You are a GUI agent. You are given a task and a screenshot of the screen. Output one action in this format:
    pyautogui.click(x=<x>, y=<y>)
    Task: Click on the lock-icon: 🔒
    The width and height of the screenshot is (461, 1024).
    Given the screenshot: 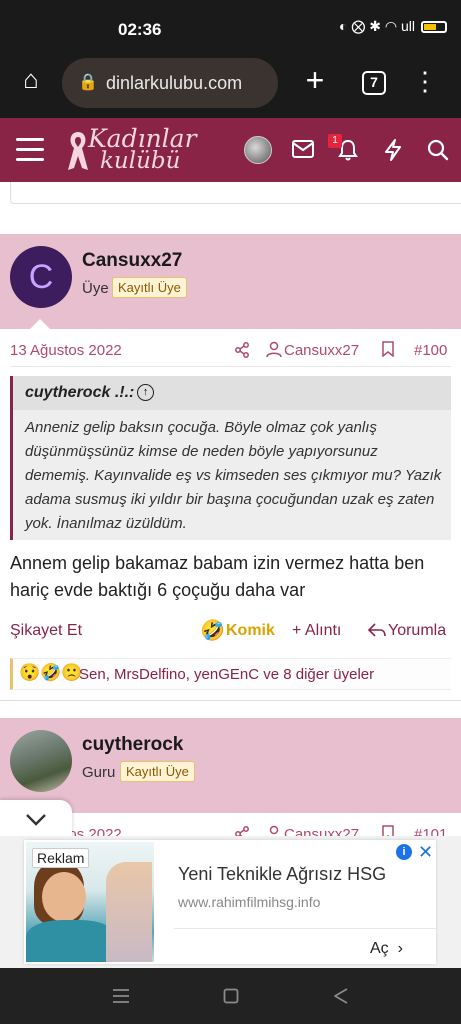 What is the action you would take?
    pyautogui.click(x=88, y=82)
    